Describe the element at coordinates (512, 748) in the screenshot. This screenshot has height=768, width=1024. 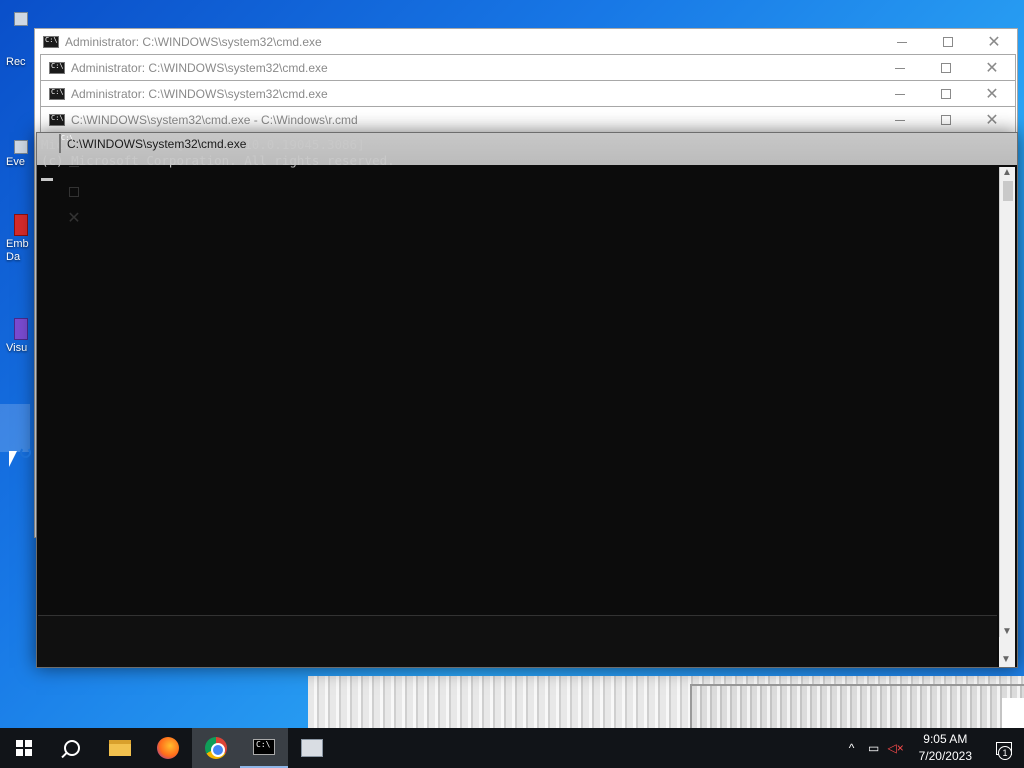
I see `taskbar: C:\ ^ ▭ ◁× 9:05 AM 7/20/2023 1` at that location.